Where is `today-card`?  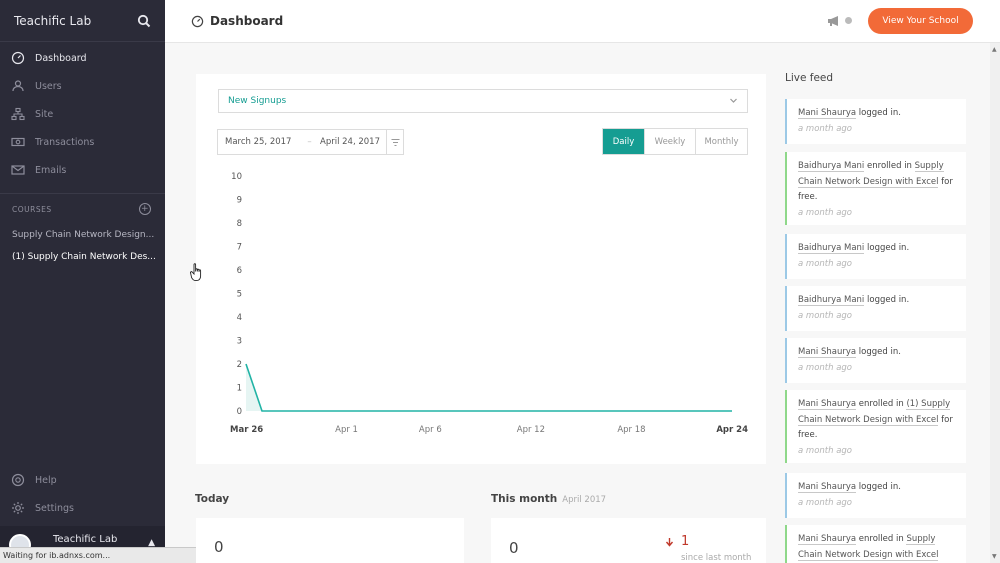
today-card is located at coordinates (330, 540).